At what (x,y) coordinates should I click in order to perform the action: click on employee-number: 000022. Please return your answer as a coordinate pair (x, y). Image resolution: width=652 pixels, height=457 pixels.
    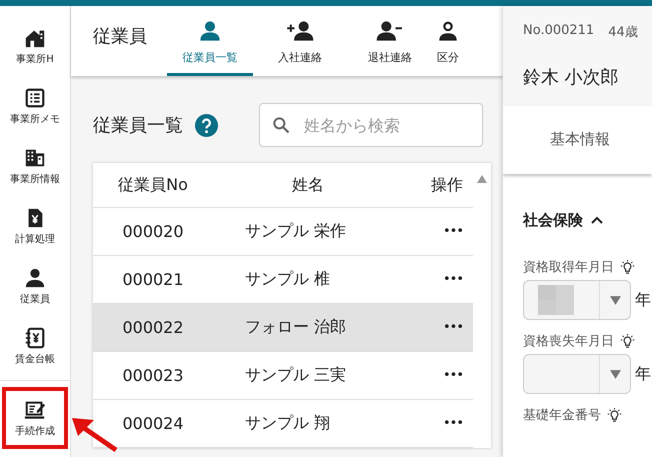
    Looking at the image, I should click on (153, 327).